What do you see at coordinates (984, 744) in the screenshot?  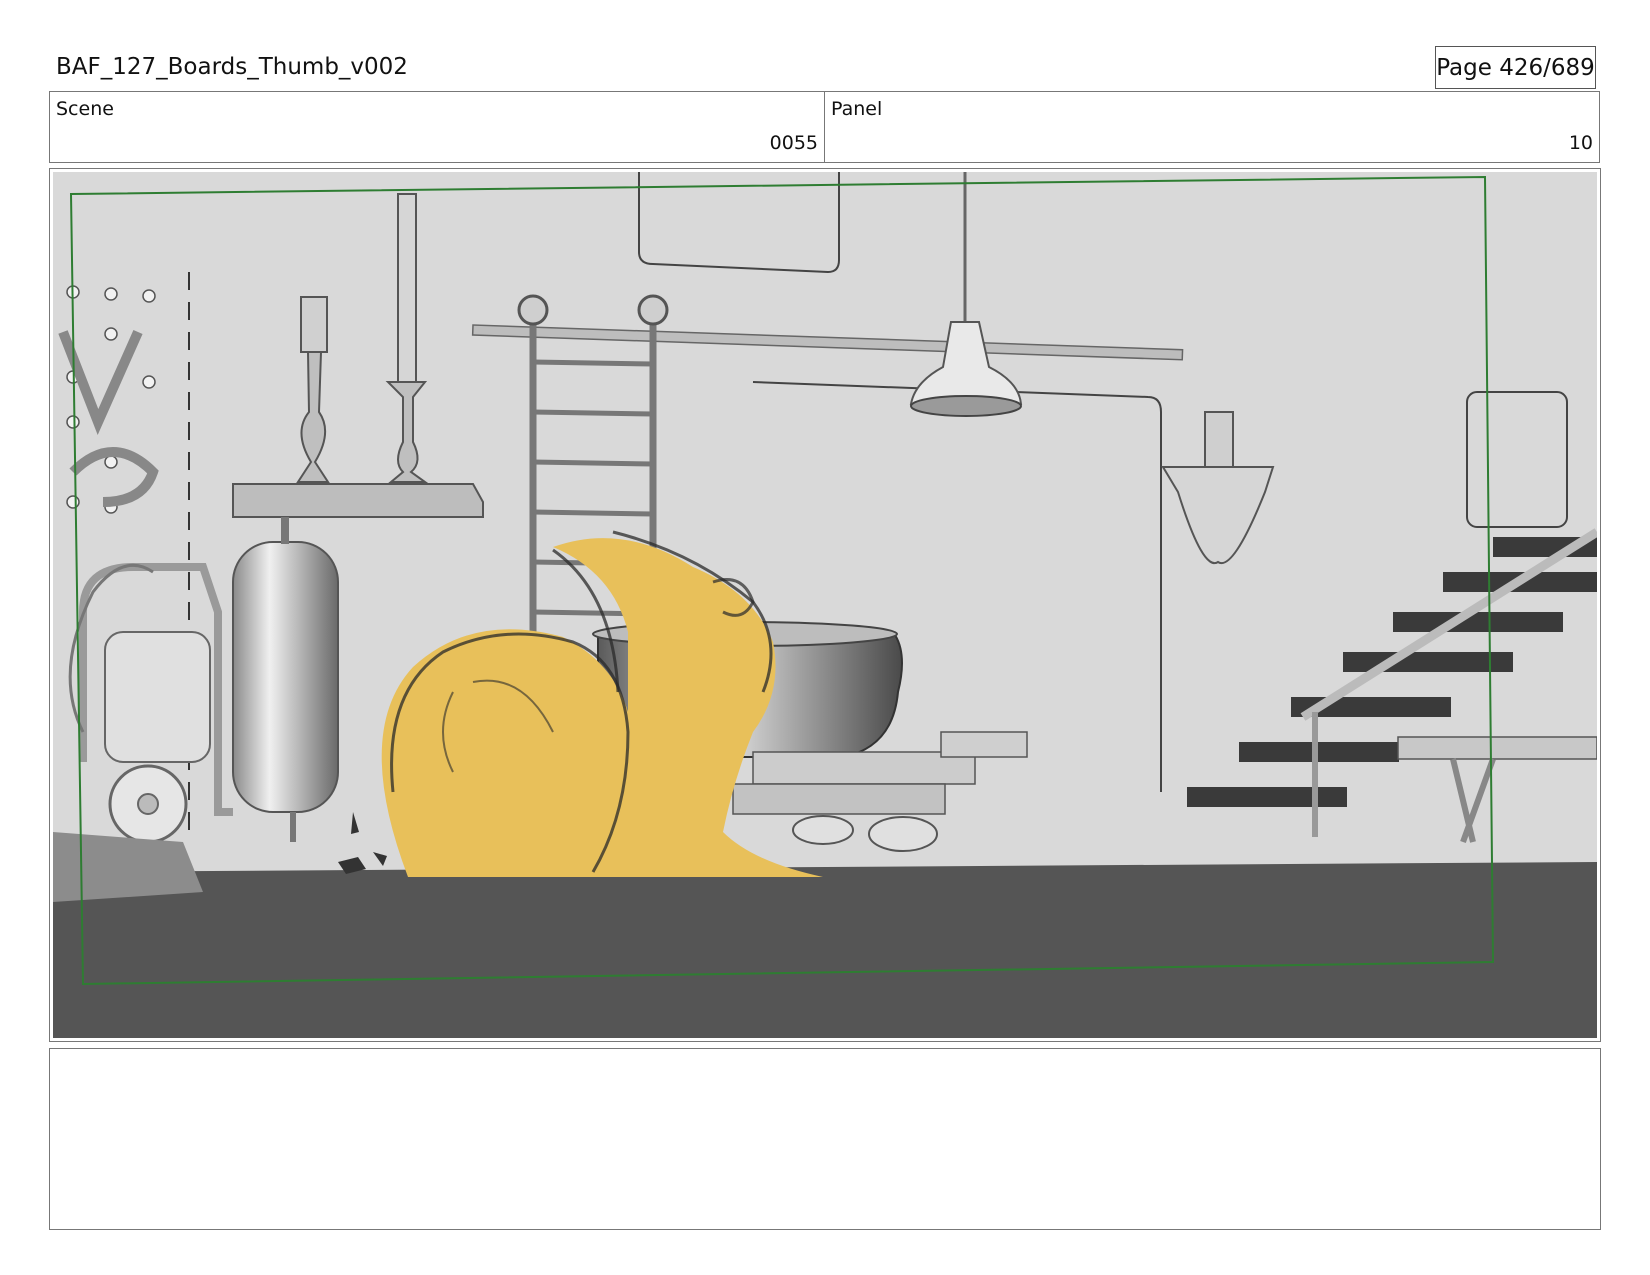 I see `step-block` at bounding box center [984, 744].